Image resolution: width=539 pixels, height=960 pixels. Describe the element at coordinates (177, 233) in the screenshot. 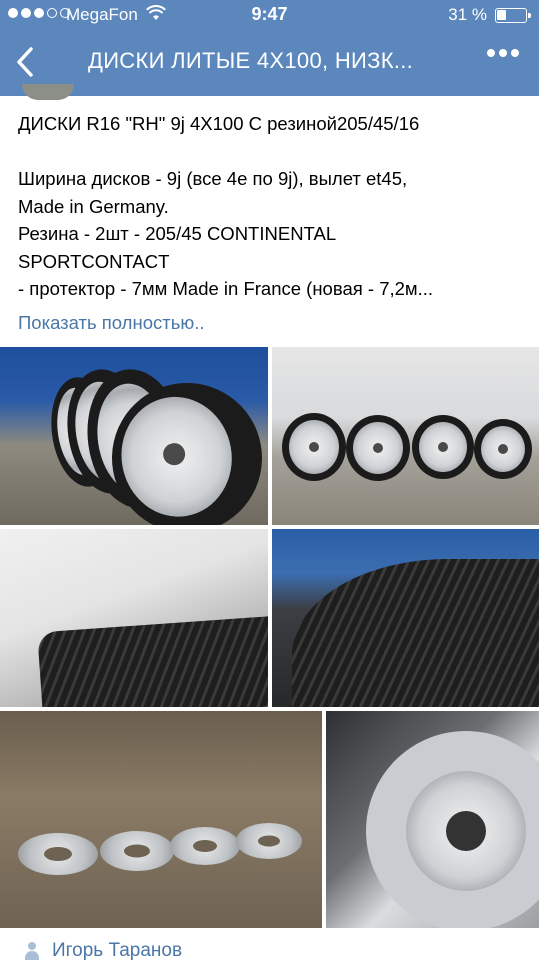

I see `post-line: Резина - 2шт - 205/45 CONTINENTAL` at that location.